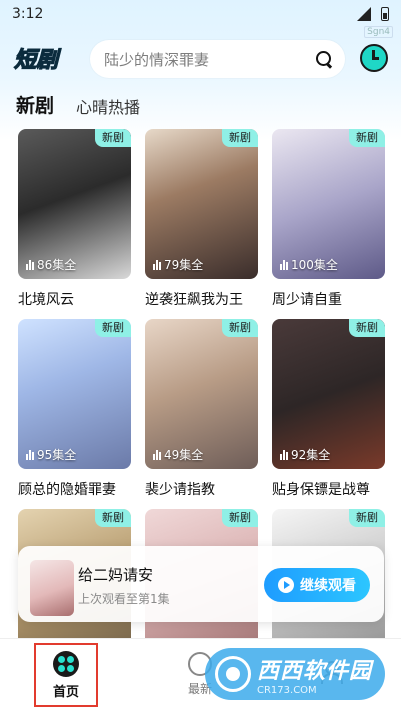  I want to click on watermark-main: 西西软件园, so click(315, 671).